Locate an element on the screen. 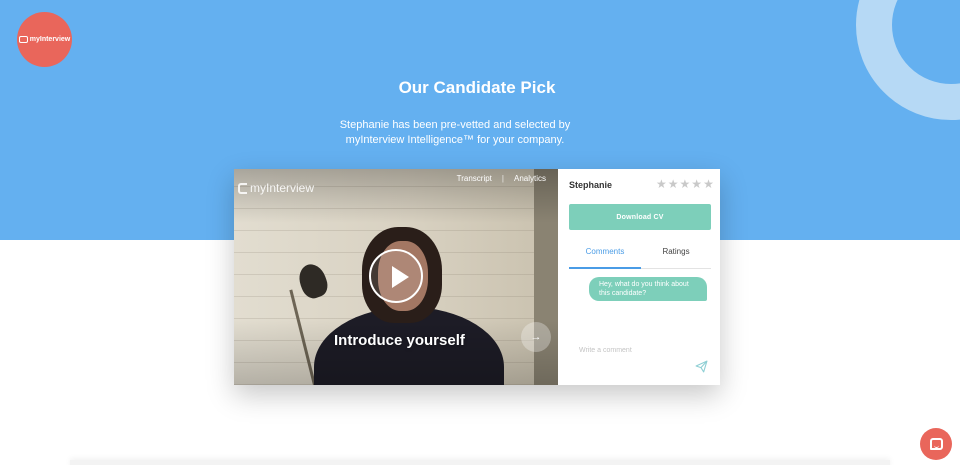  logo-text: myInterview is located at coordinates (50, 39).